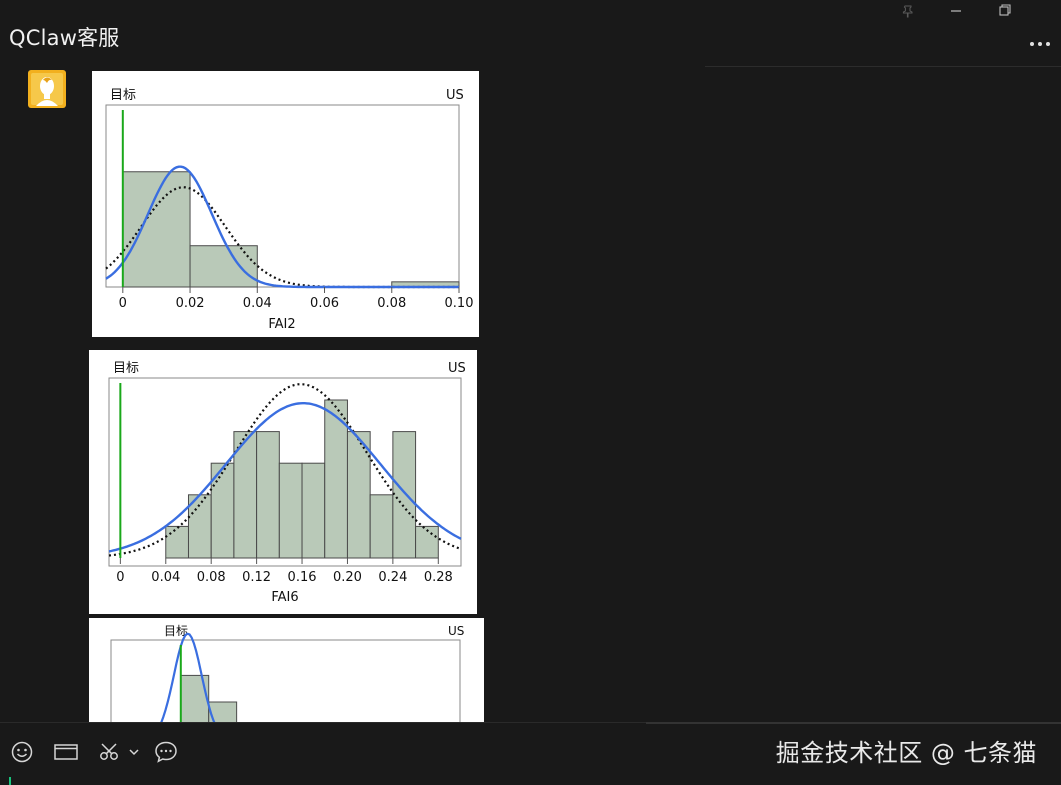 The width and height of the screenshot is (1061, 785). What do you see at coordinates (64, 38) in the screenshot?
I see `window-title: QClaw客服` at bounding box center [64, 38].